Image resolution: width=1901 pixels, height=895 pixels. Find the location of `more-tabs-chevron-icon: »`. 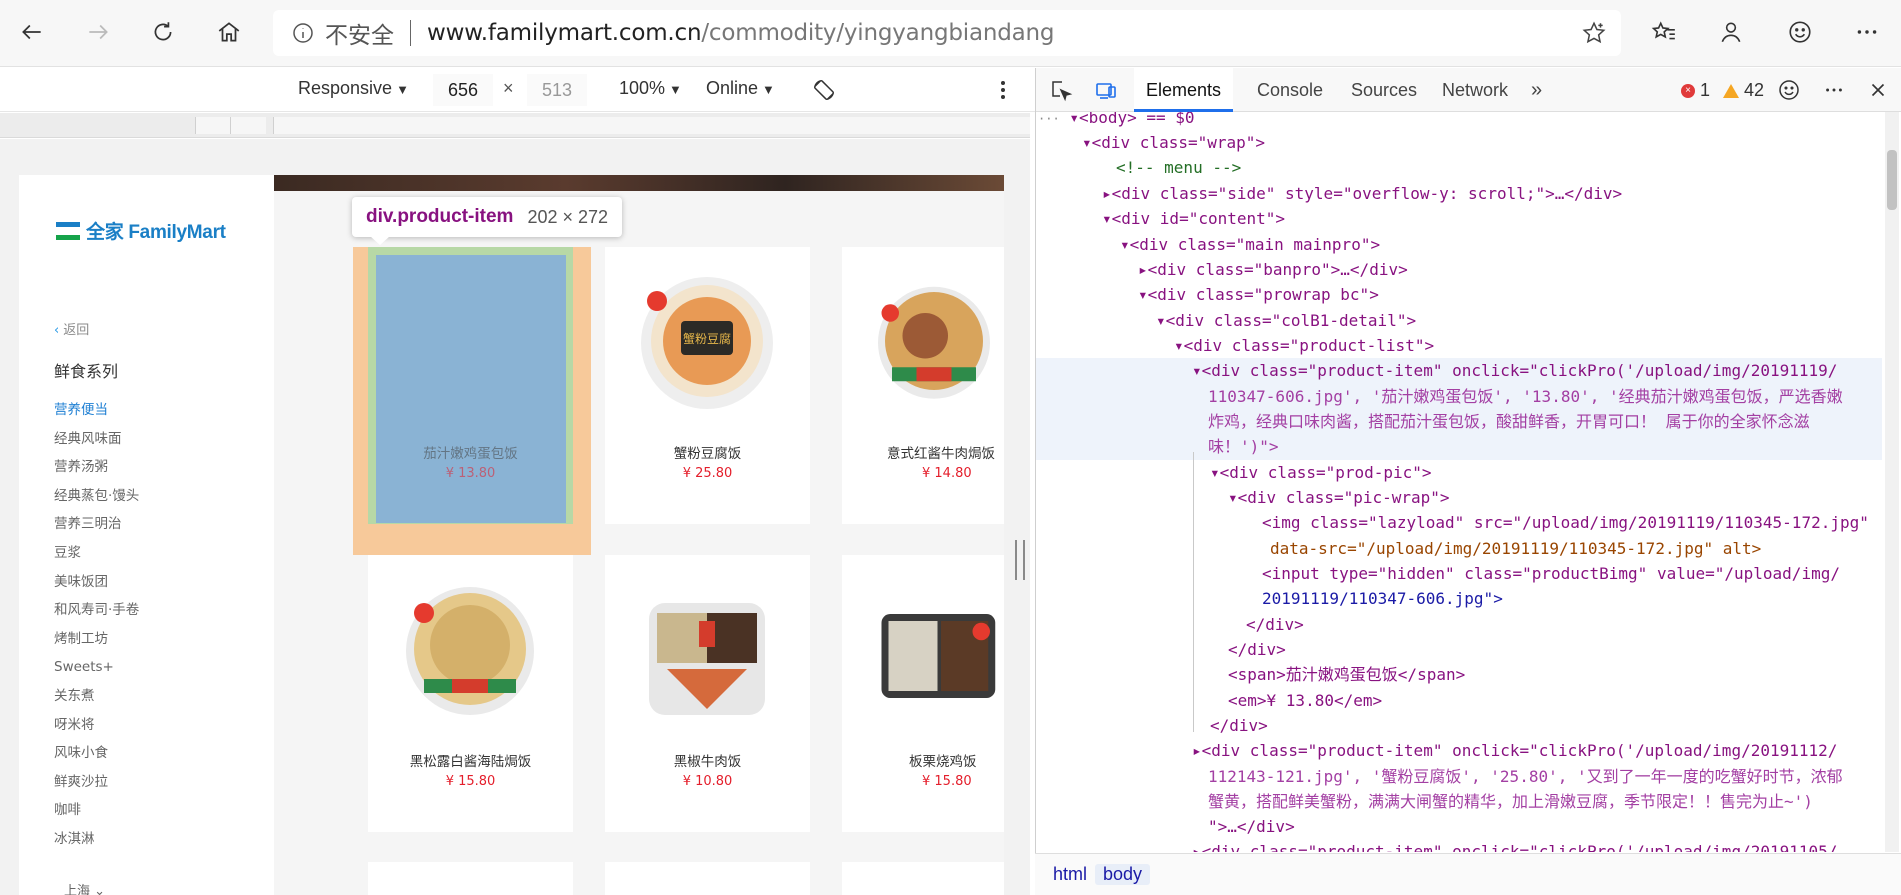

more-tabs-chevron-icon: » is located at coordinates (1536, 90).